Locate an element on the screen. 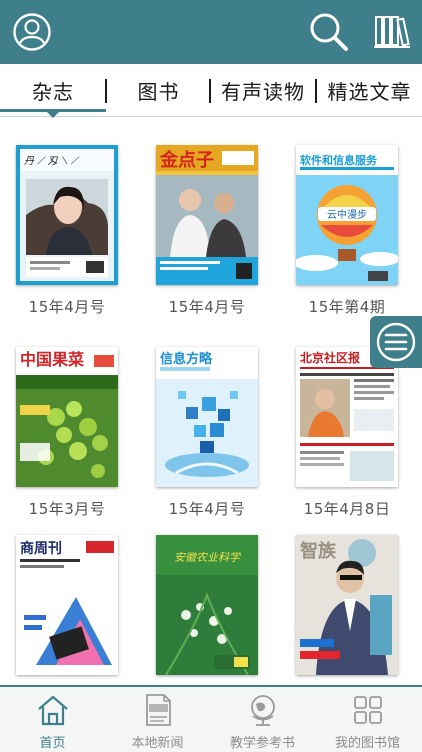 The height and width of the screenshot is (752, 422). floating-menu-button is located at coordinates (396, 342).